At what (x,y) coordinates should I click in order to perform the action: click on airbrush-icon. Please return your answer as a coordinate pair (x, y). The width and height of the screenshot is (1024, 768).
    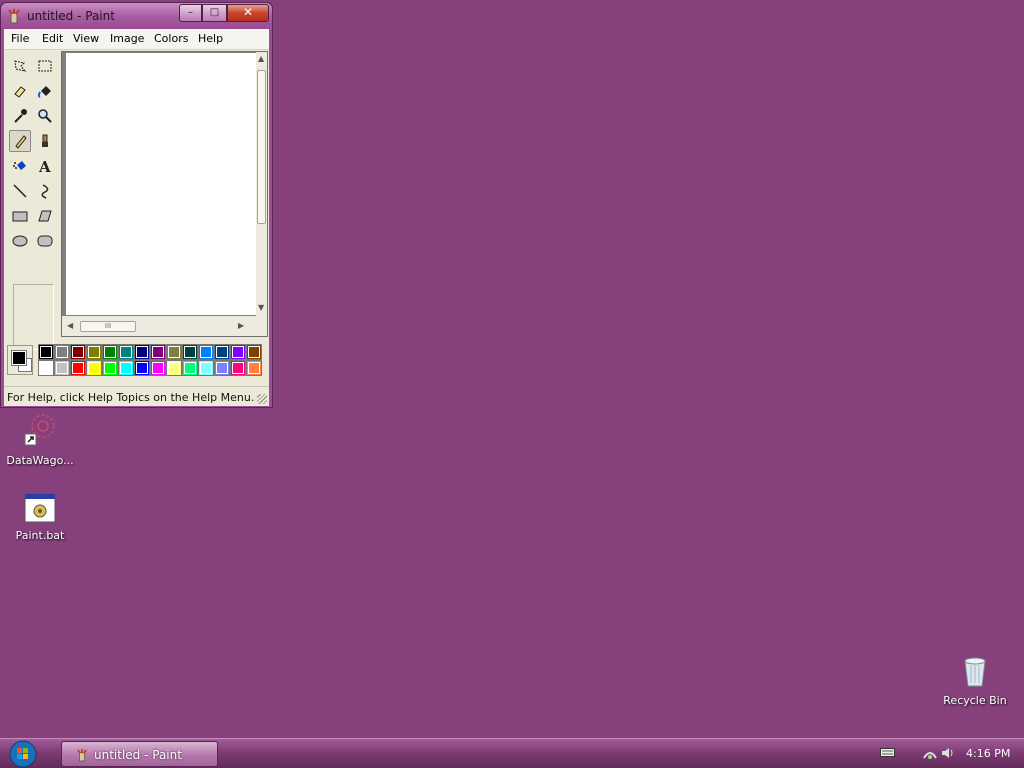
    Looking at the image, I should click on (19, 165).